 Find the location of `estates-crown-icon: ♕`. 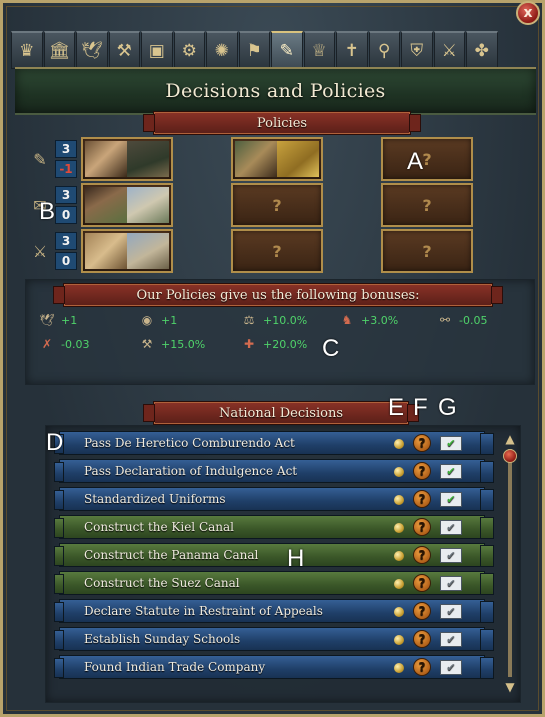

estates-crown-icon: ♕ is located at coordinates (319, 50).